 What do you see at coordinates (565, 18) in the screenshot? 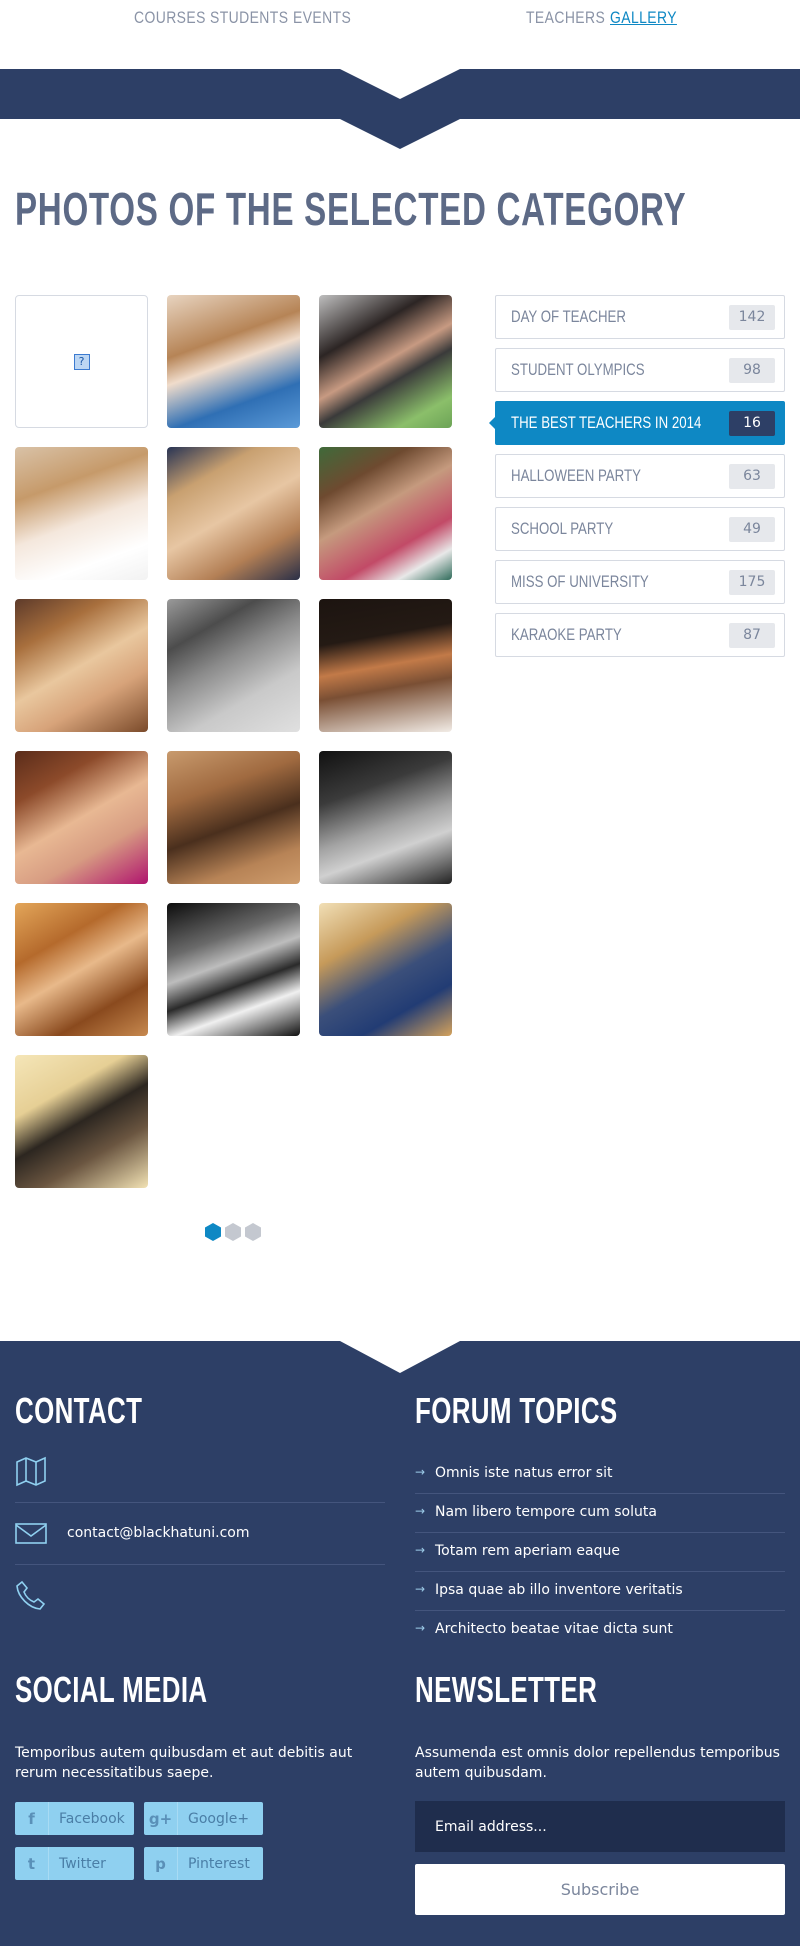
I see `nav-teachers: TEACHERS` at bounding box center [565, 18].